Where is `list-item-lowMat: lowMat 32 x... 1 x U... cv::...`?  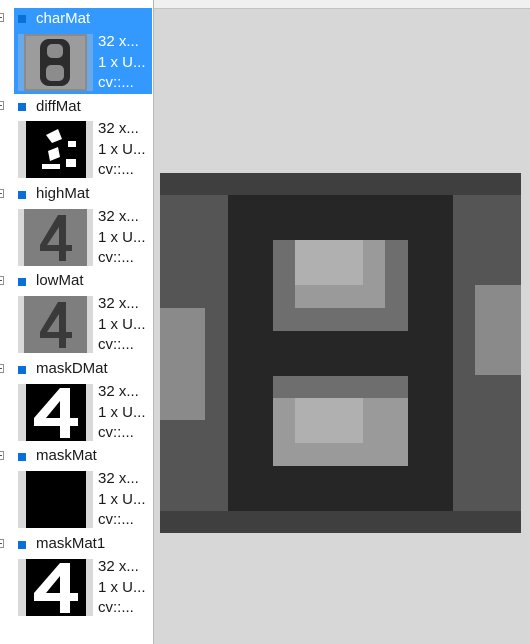 list-item-lowMat: lowMat 32 x... 1 x U... cv::... is located at coordinates (76, 314).